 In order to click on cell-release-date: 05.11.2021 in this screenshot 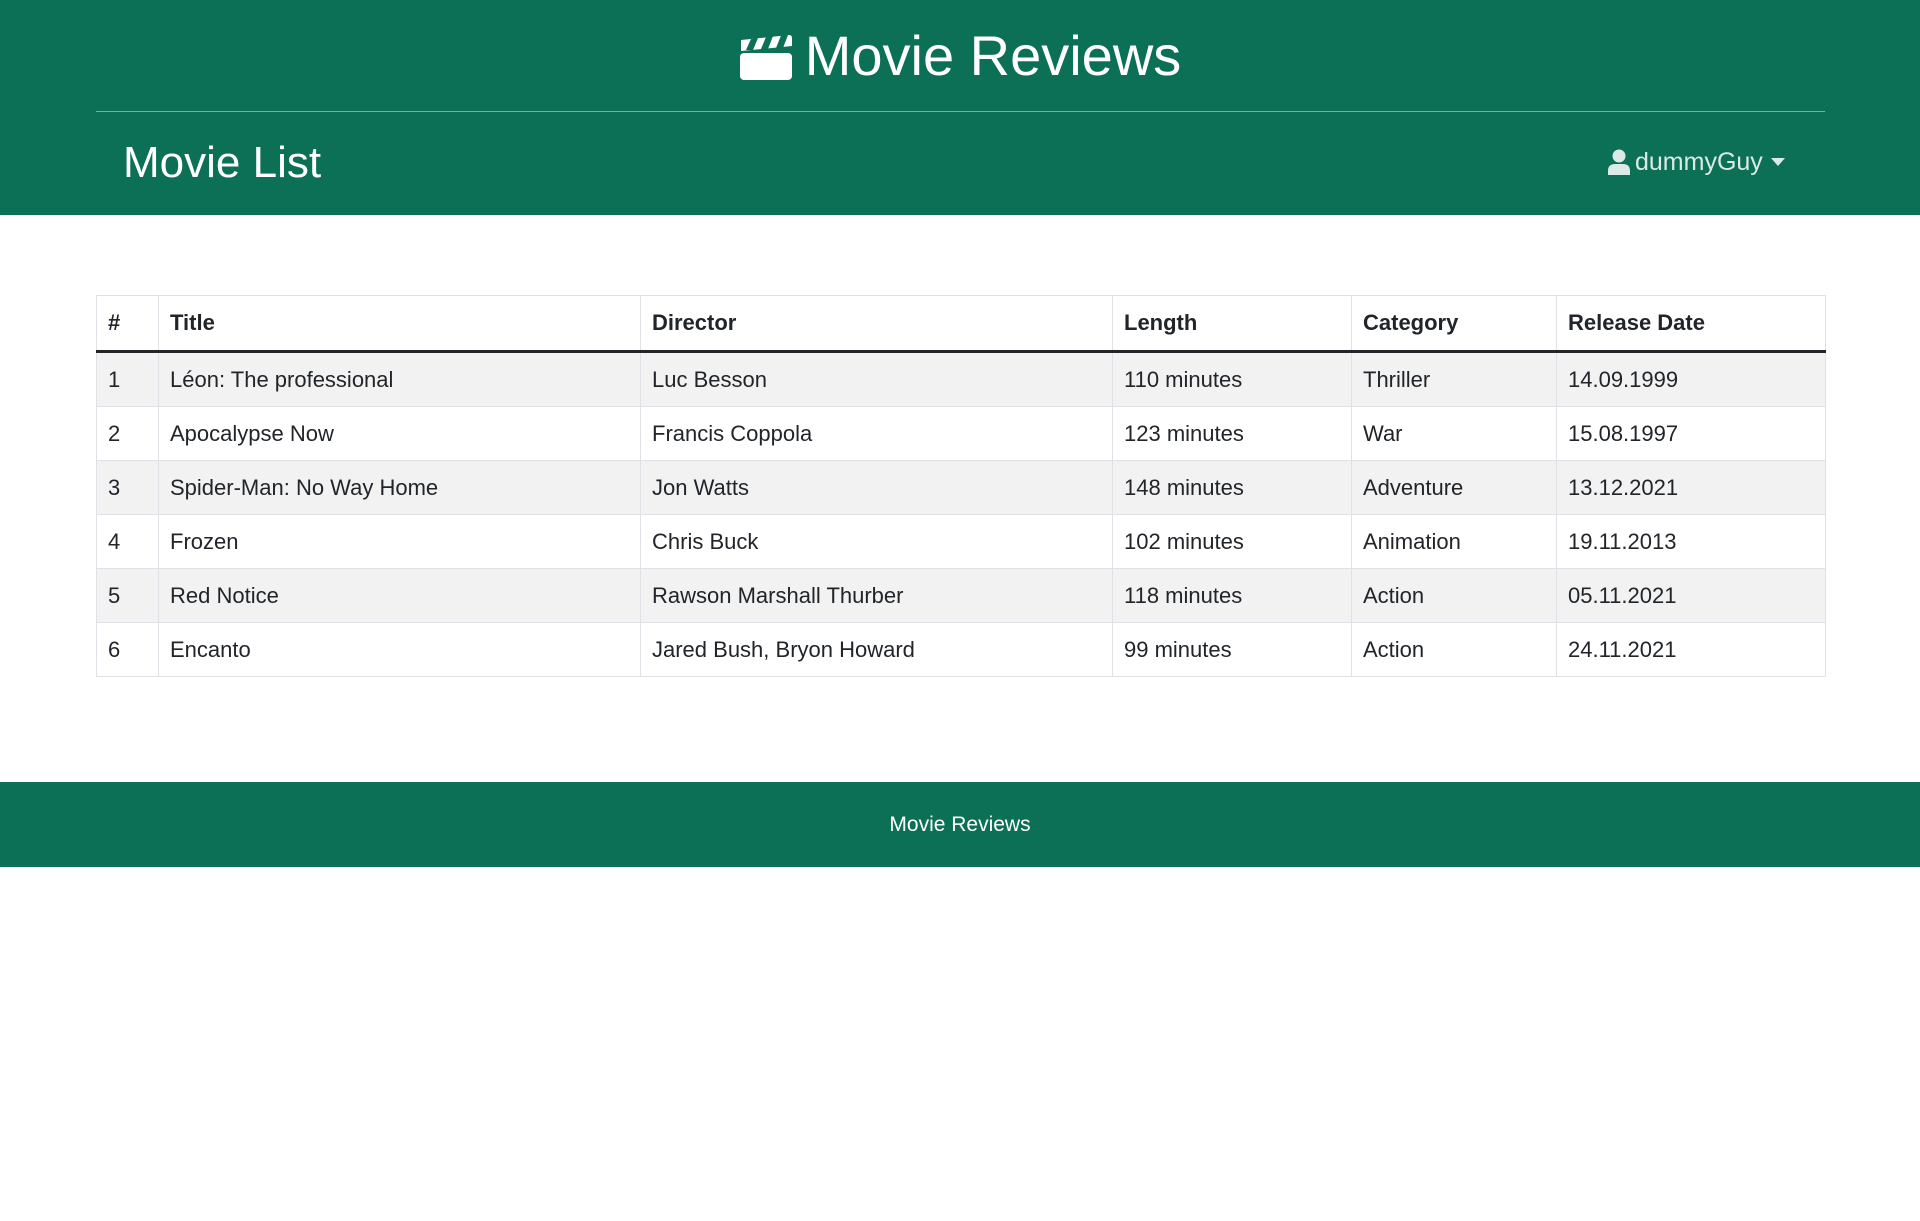, I will do `click(1691, 595)`.